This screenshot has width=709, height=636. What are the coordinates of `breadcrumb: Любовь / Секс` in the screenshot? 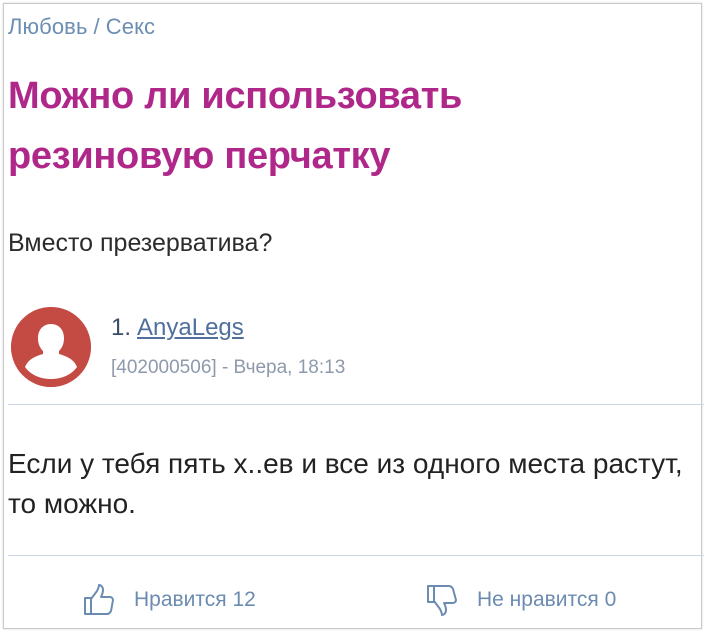 It's located at (81, 27).